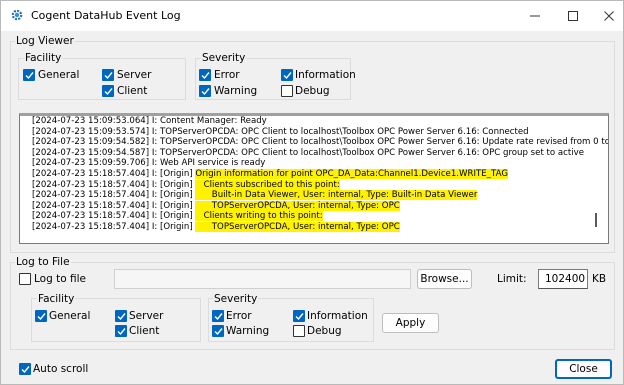 Image resolution: width=624 pixels, height=385 pixels. I want to click on limit-label: Limit:, so click(512, 279).